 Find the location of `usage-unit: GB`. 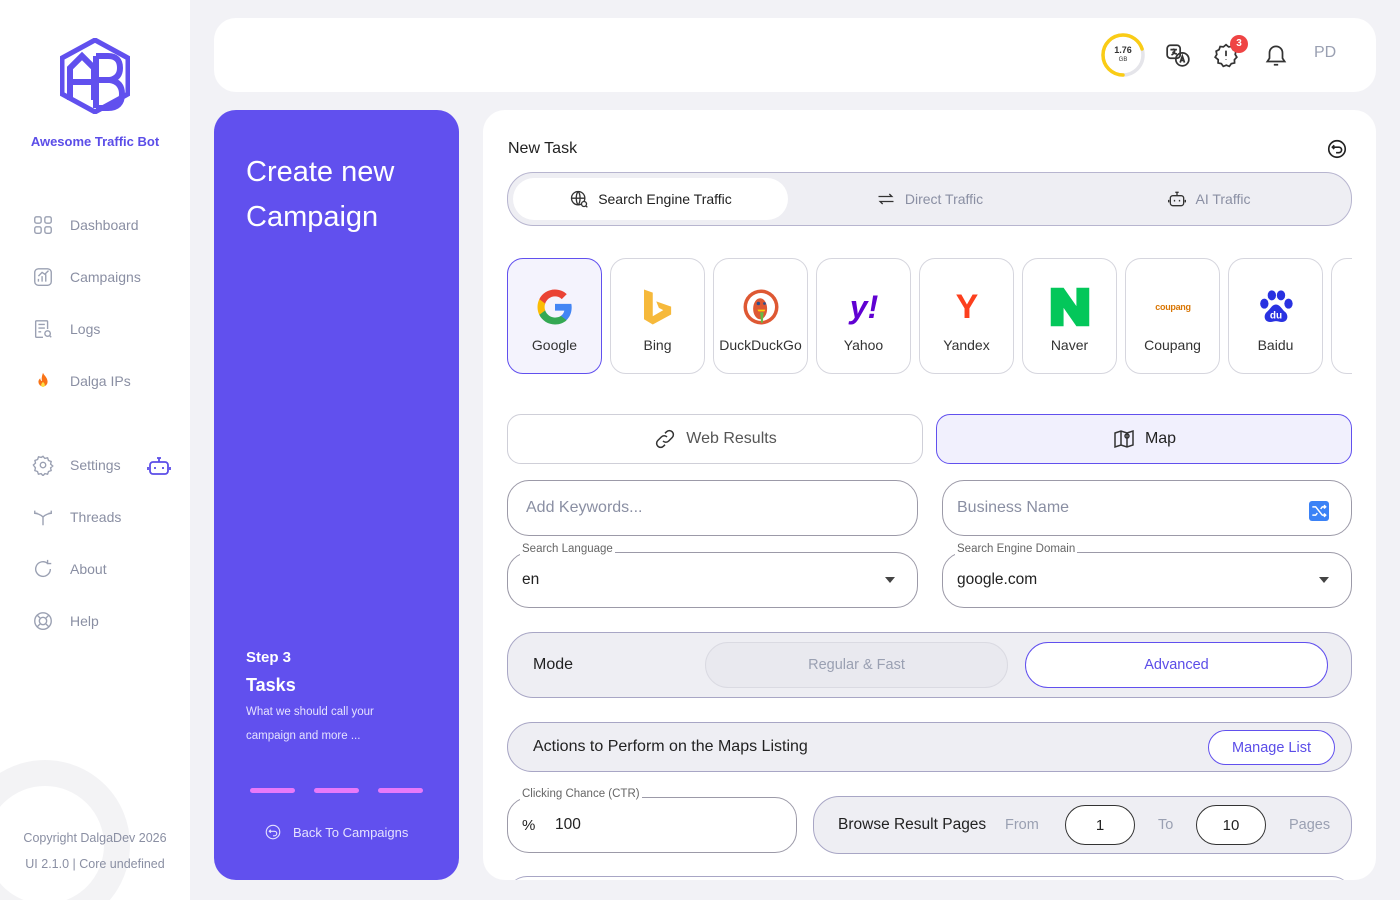

usage-unit: GB is located at coordinates (1123, 60).